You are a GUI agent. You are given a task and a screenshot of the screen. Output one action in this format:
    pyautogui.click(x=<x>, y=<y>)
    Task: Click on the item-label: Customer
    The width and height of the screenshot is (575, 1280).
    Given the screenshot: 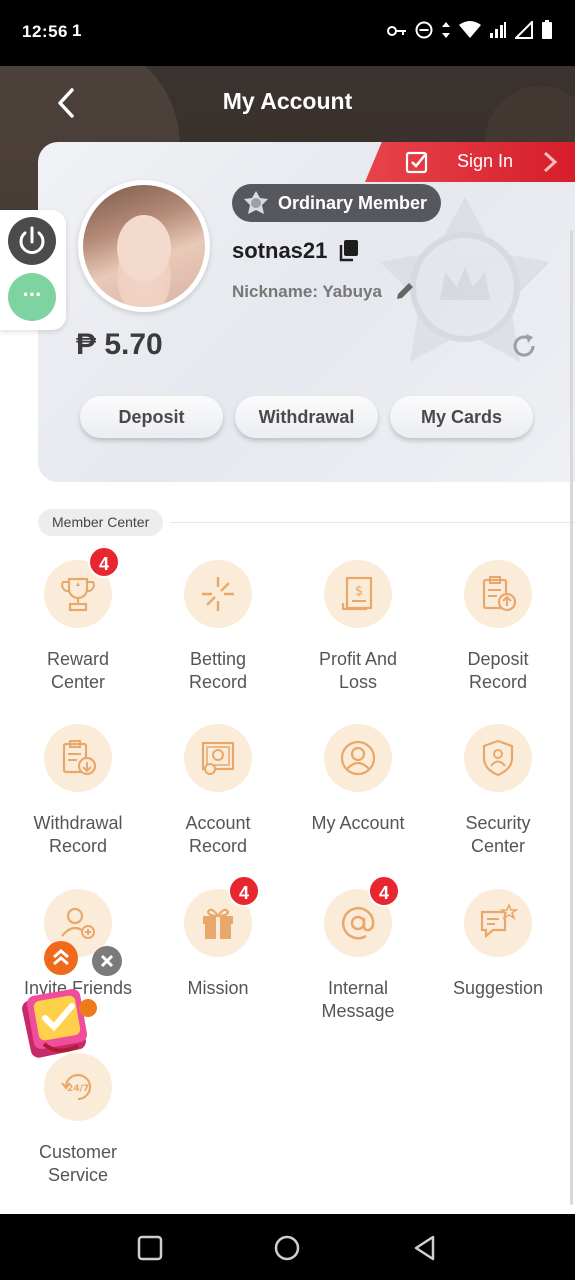 What is the action you would take?
    pyautogui.click(x=78, y=1152)
    